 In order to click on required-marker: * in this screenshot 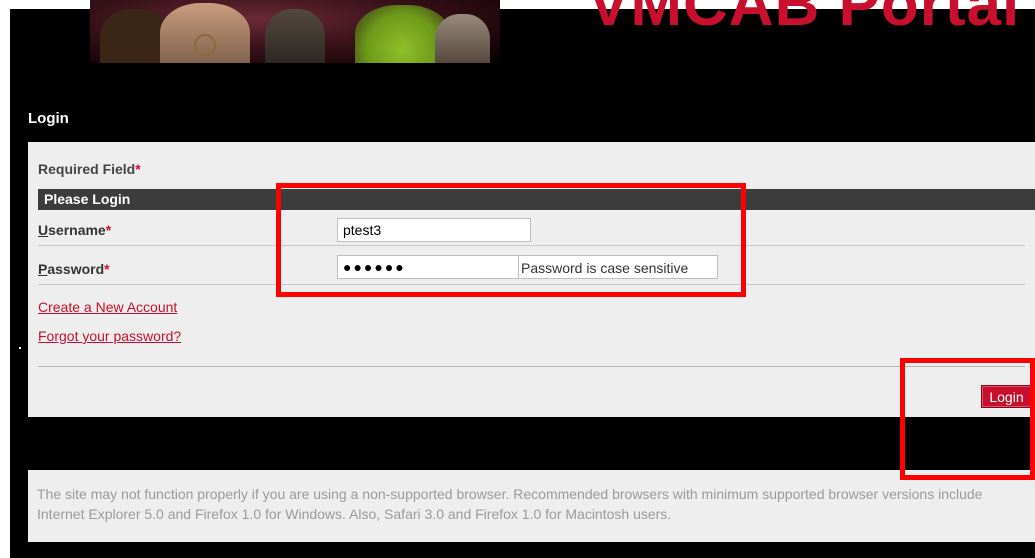, I will do `click(138, 169)`.